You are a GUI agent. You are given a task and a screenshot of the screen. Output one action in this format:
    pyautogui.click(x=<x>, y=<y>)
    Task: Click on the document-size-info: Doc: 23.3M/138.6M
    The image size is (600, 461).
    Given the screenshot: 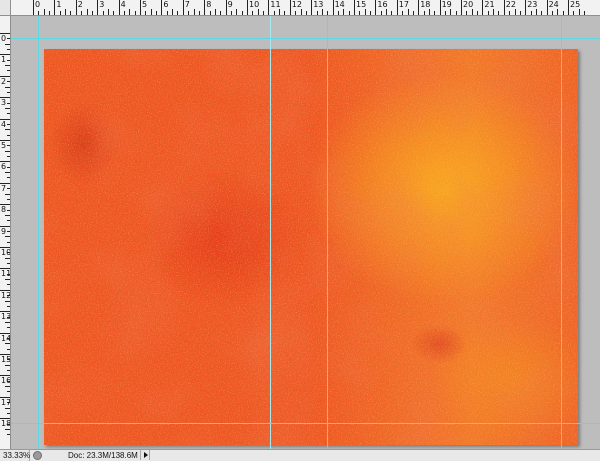 What is the action you would take?
    pyautogui.click(x=103, y=455)
    